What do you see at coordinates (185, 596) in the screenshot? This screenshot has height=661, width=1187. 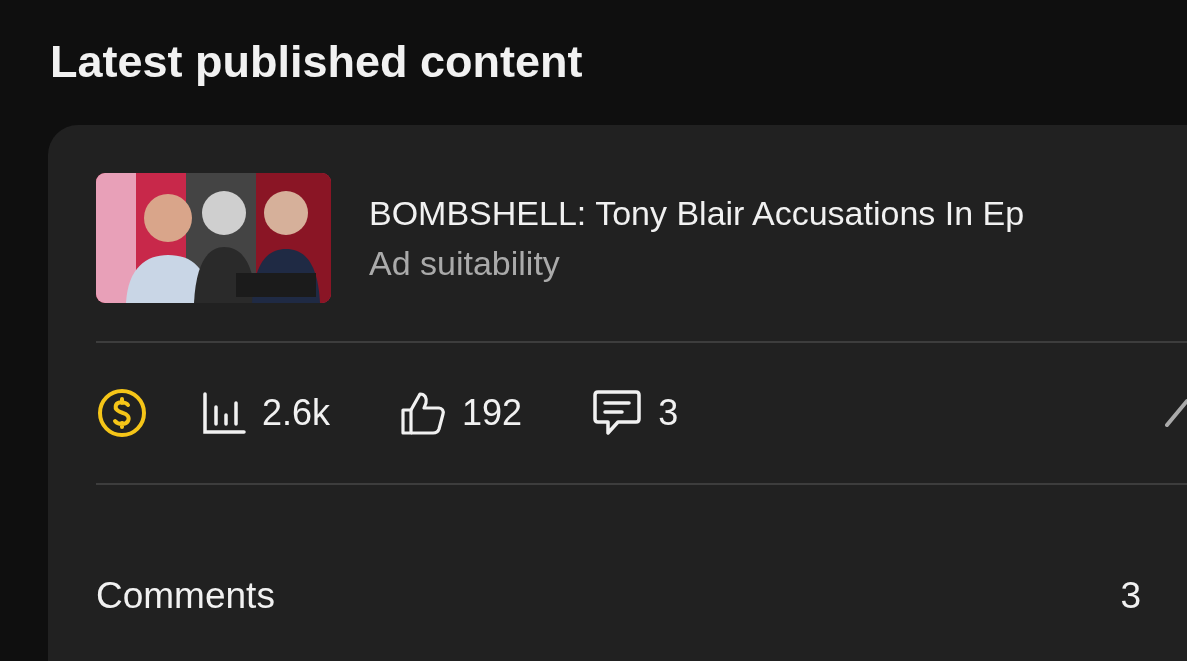 I see `comments-label: Comments` at bounding box center [185, 596].